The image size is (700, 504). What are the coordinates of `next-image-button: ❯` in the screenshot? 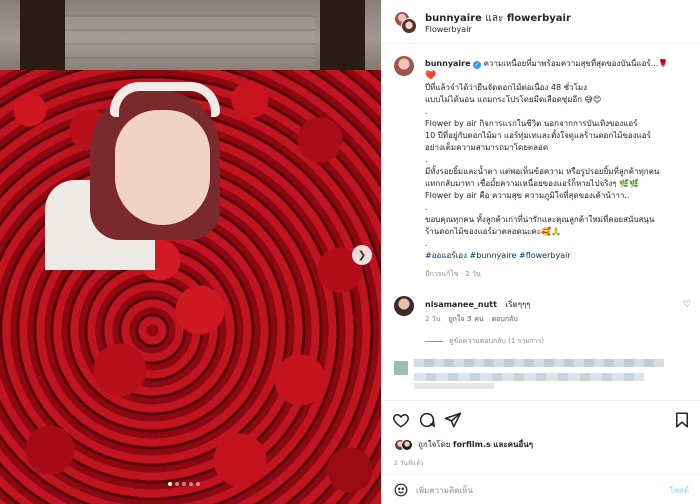 It's located at (362, 255).